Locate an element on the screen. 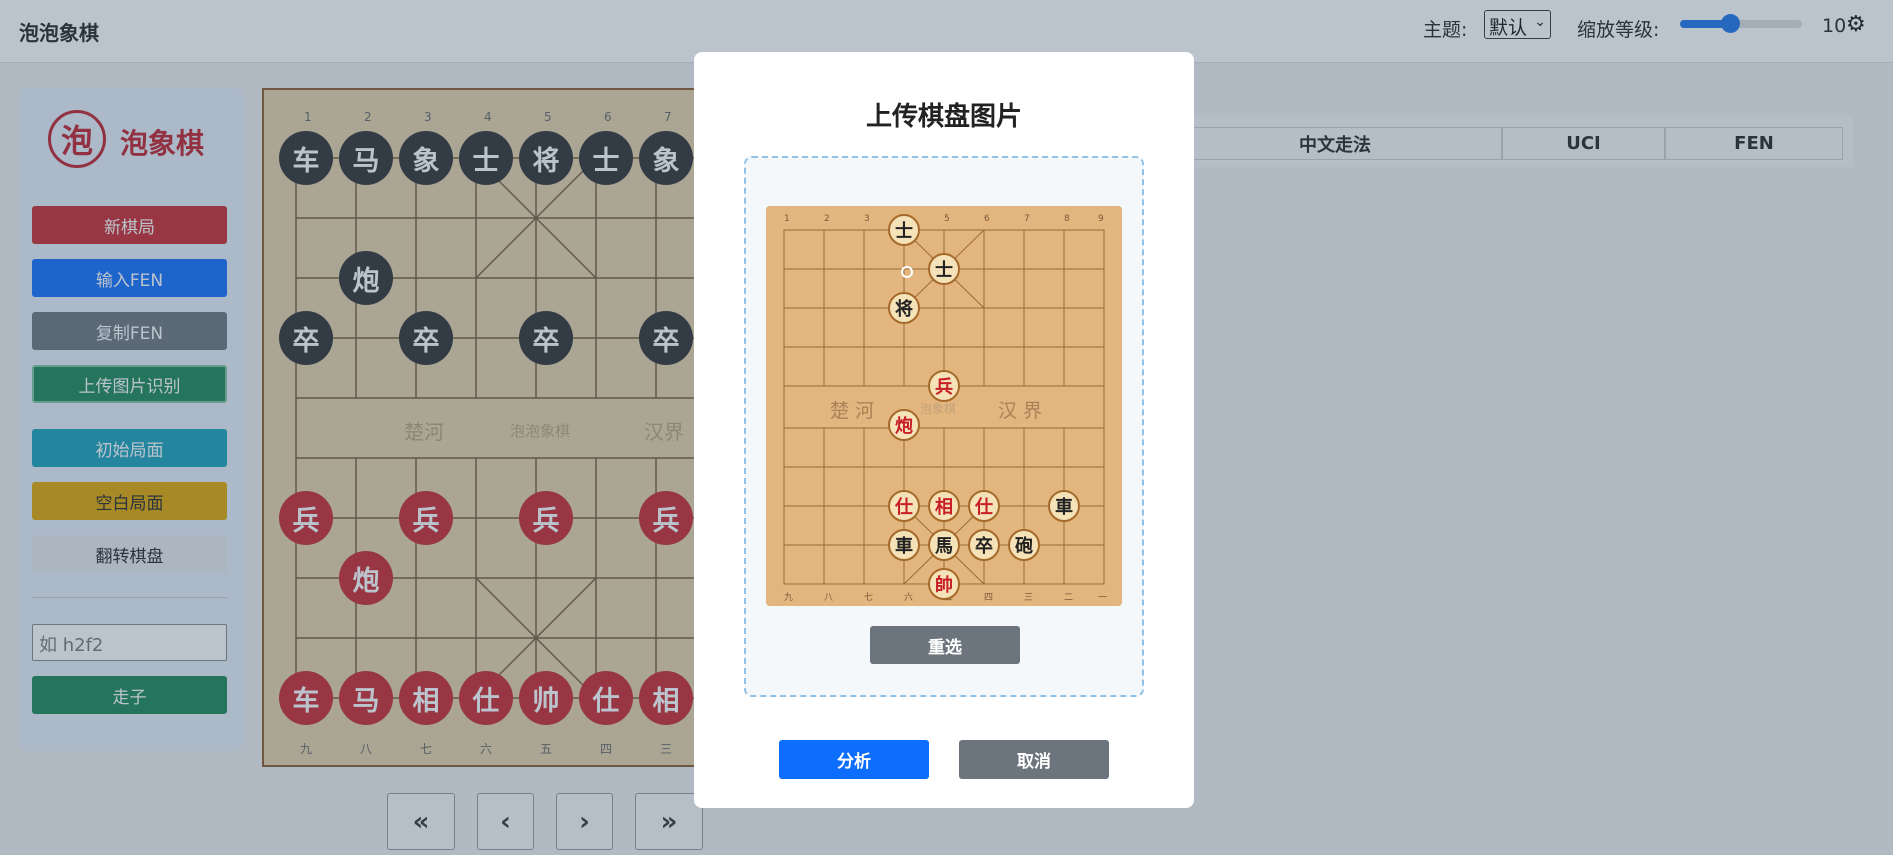 Image resolution: width=1893 pixels, height=855 pixels. move-marker-icon is located at coordinates (907, 272).